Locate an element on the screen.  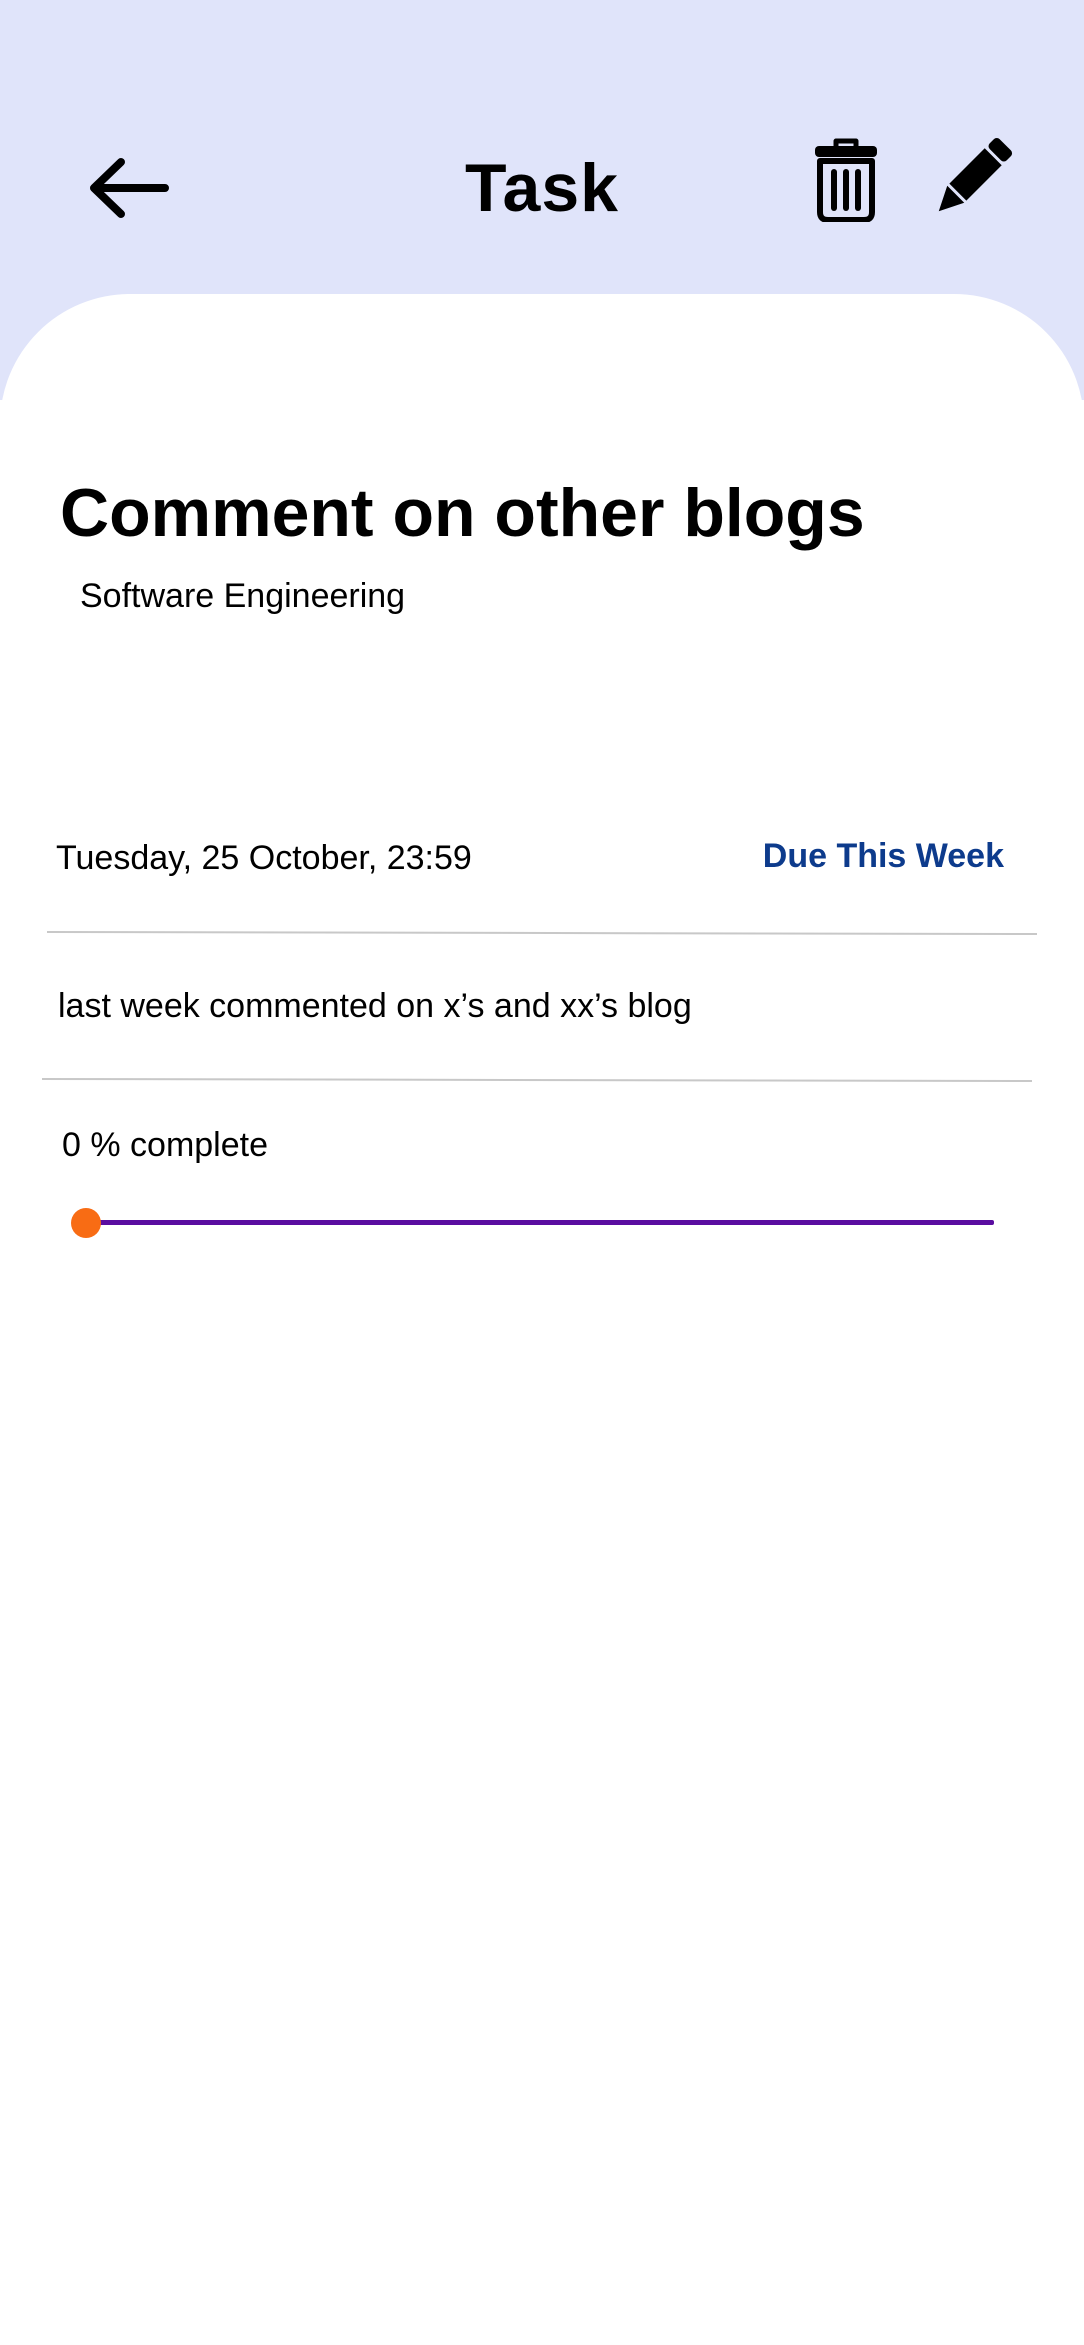
back-button is located at coordinates (128, 188).